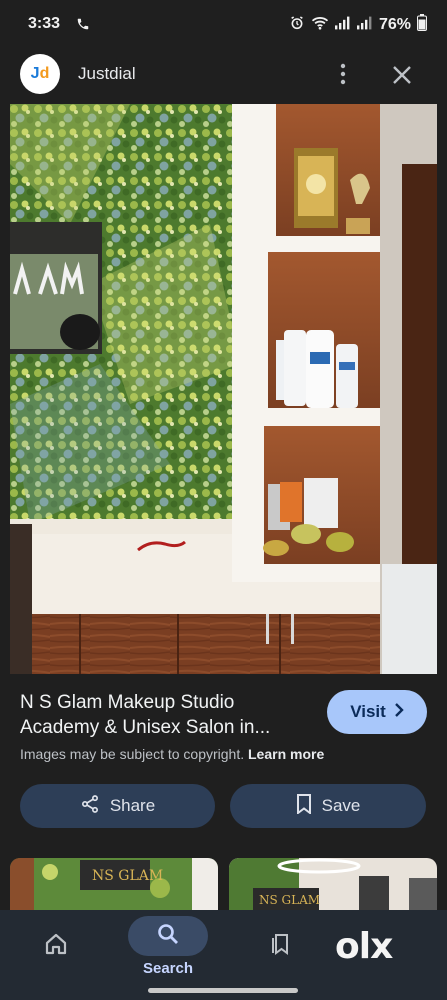 Image resolution: width=447 pixels, height=1000 pixels. What do you see at coordinates (364, 946) in the screenshot?
I see `olx-watermark-logo: olx` at bounding box center [364, 946].